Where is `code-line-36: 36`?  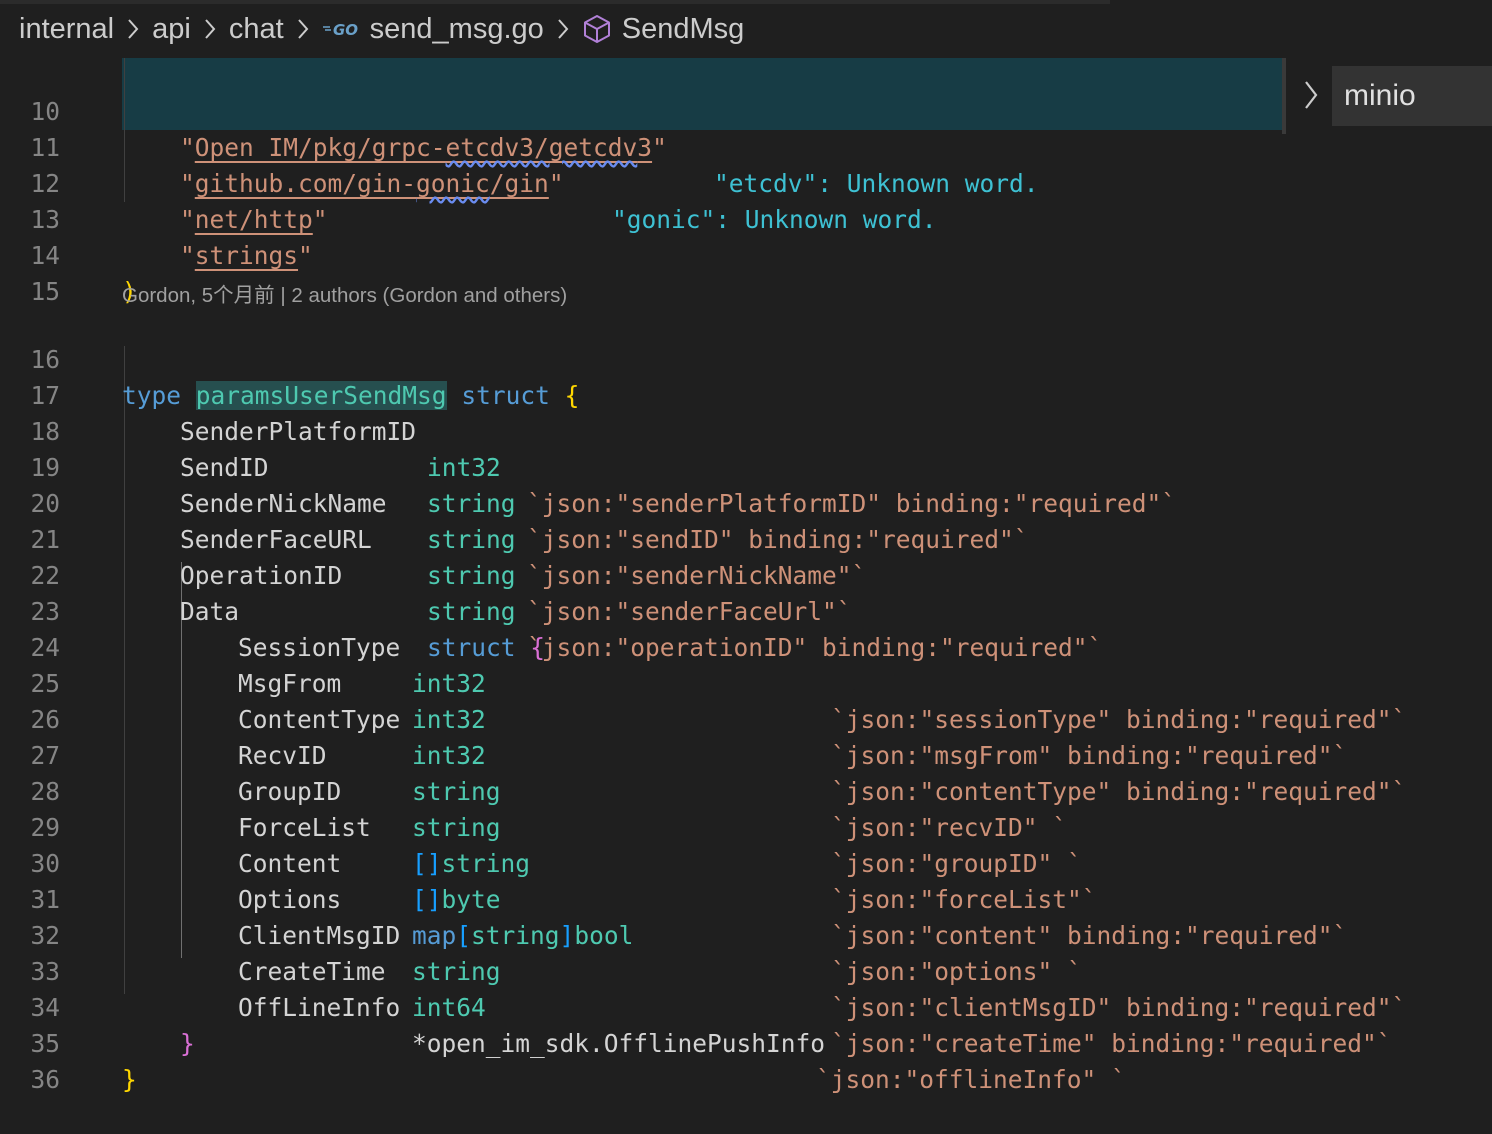
code-line-36: 36 is located at coordinates (746, 1060).